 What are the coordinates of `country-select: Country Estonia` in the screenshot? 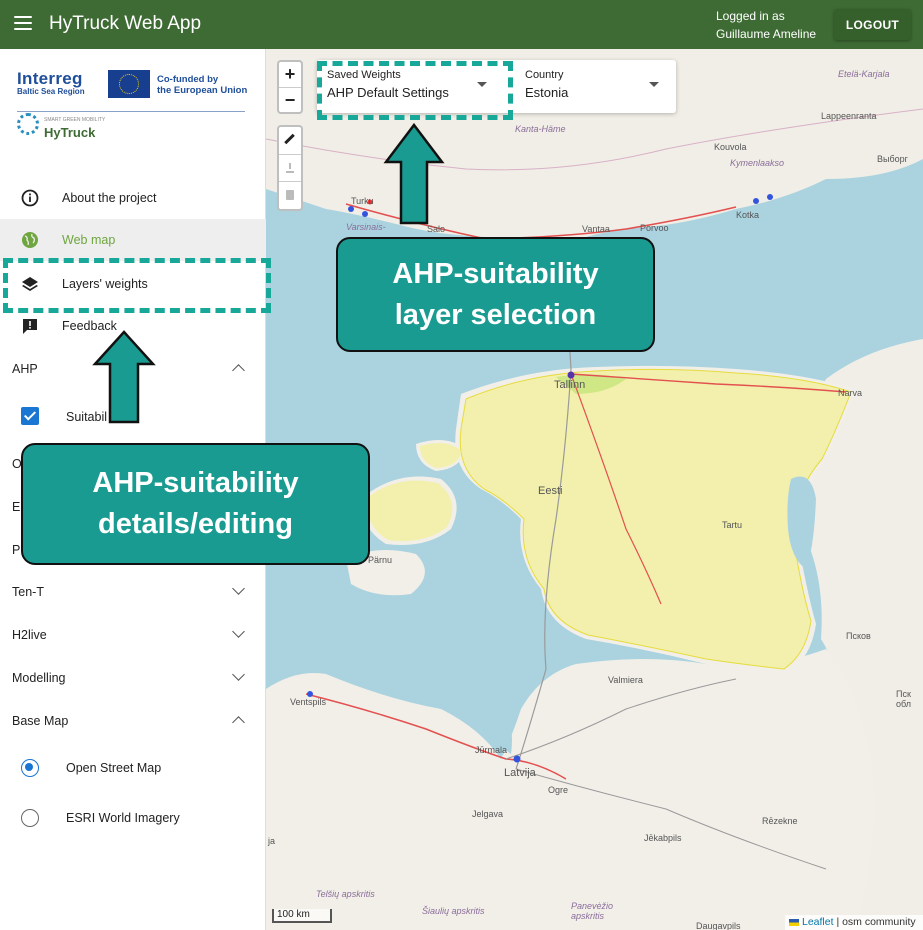 It's located at (595, 86).